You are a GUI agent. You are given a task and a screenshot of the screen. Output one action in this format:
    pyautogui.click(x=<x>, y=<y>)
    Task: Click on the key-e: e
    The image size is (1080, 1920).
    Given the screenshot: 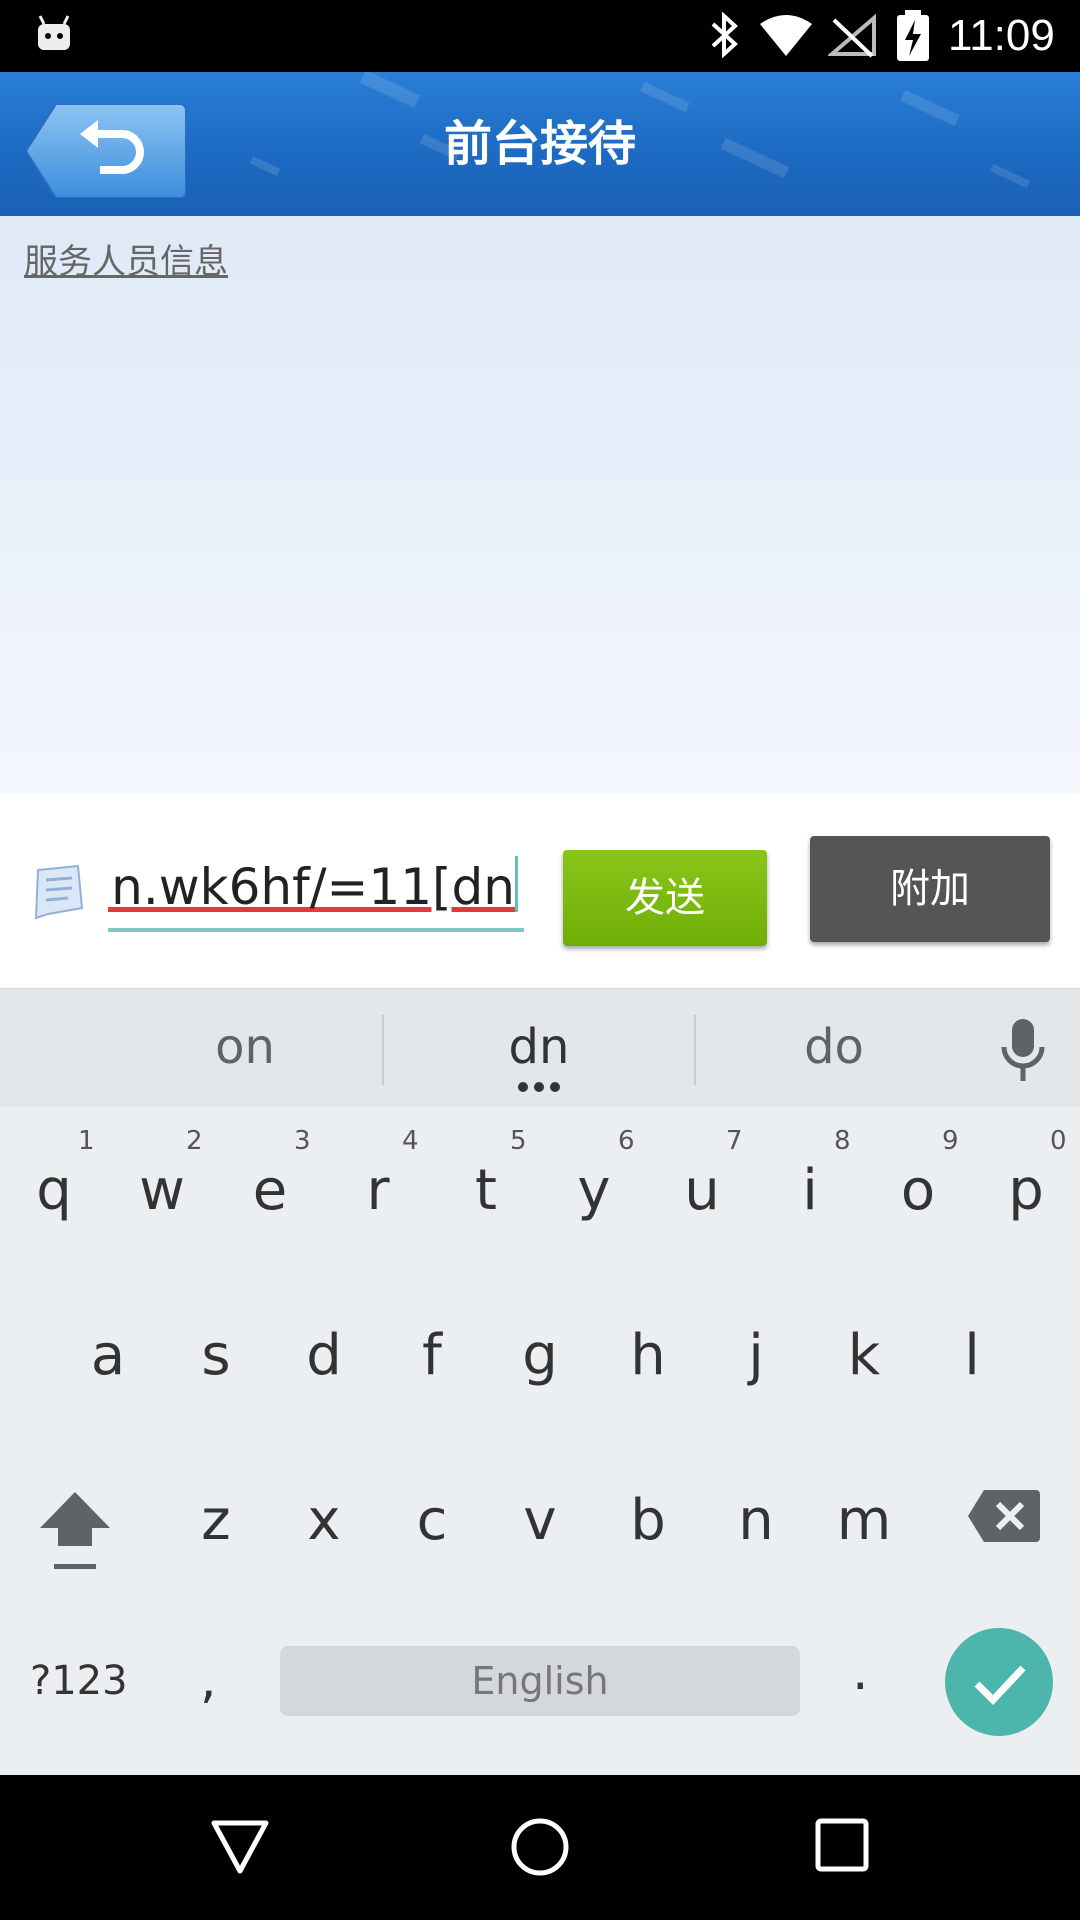 What is the action you would take?
    pyautogui.click(x=270, y=1190)
    